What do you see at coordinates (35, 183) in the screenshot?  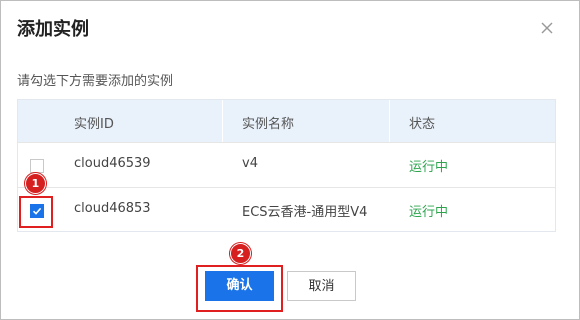 I see `step-badge-1: 1` at bounding box center [35, 183].